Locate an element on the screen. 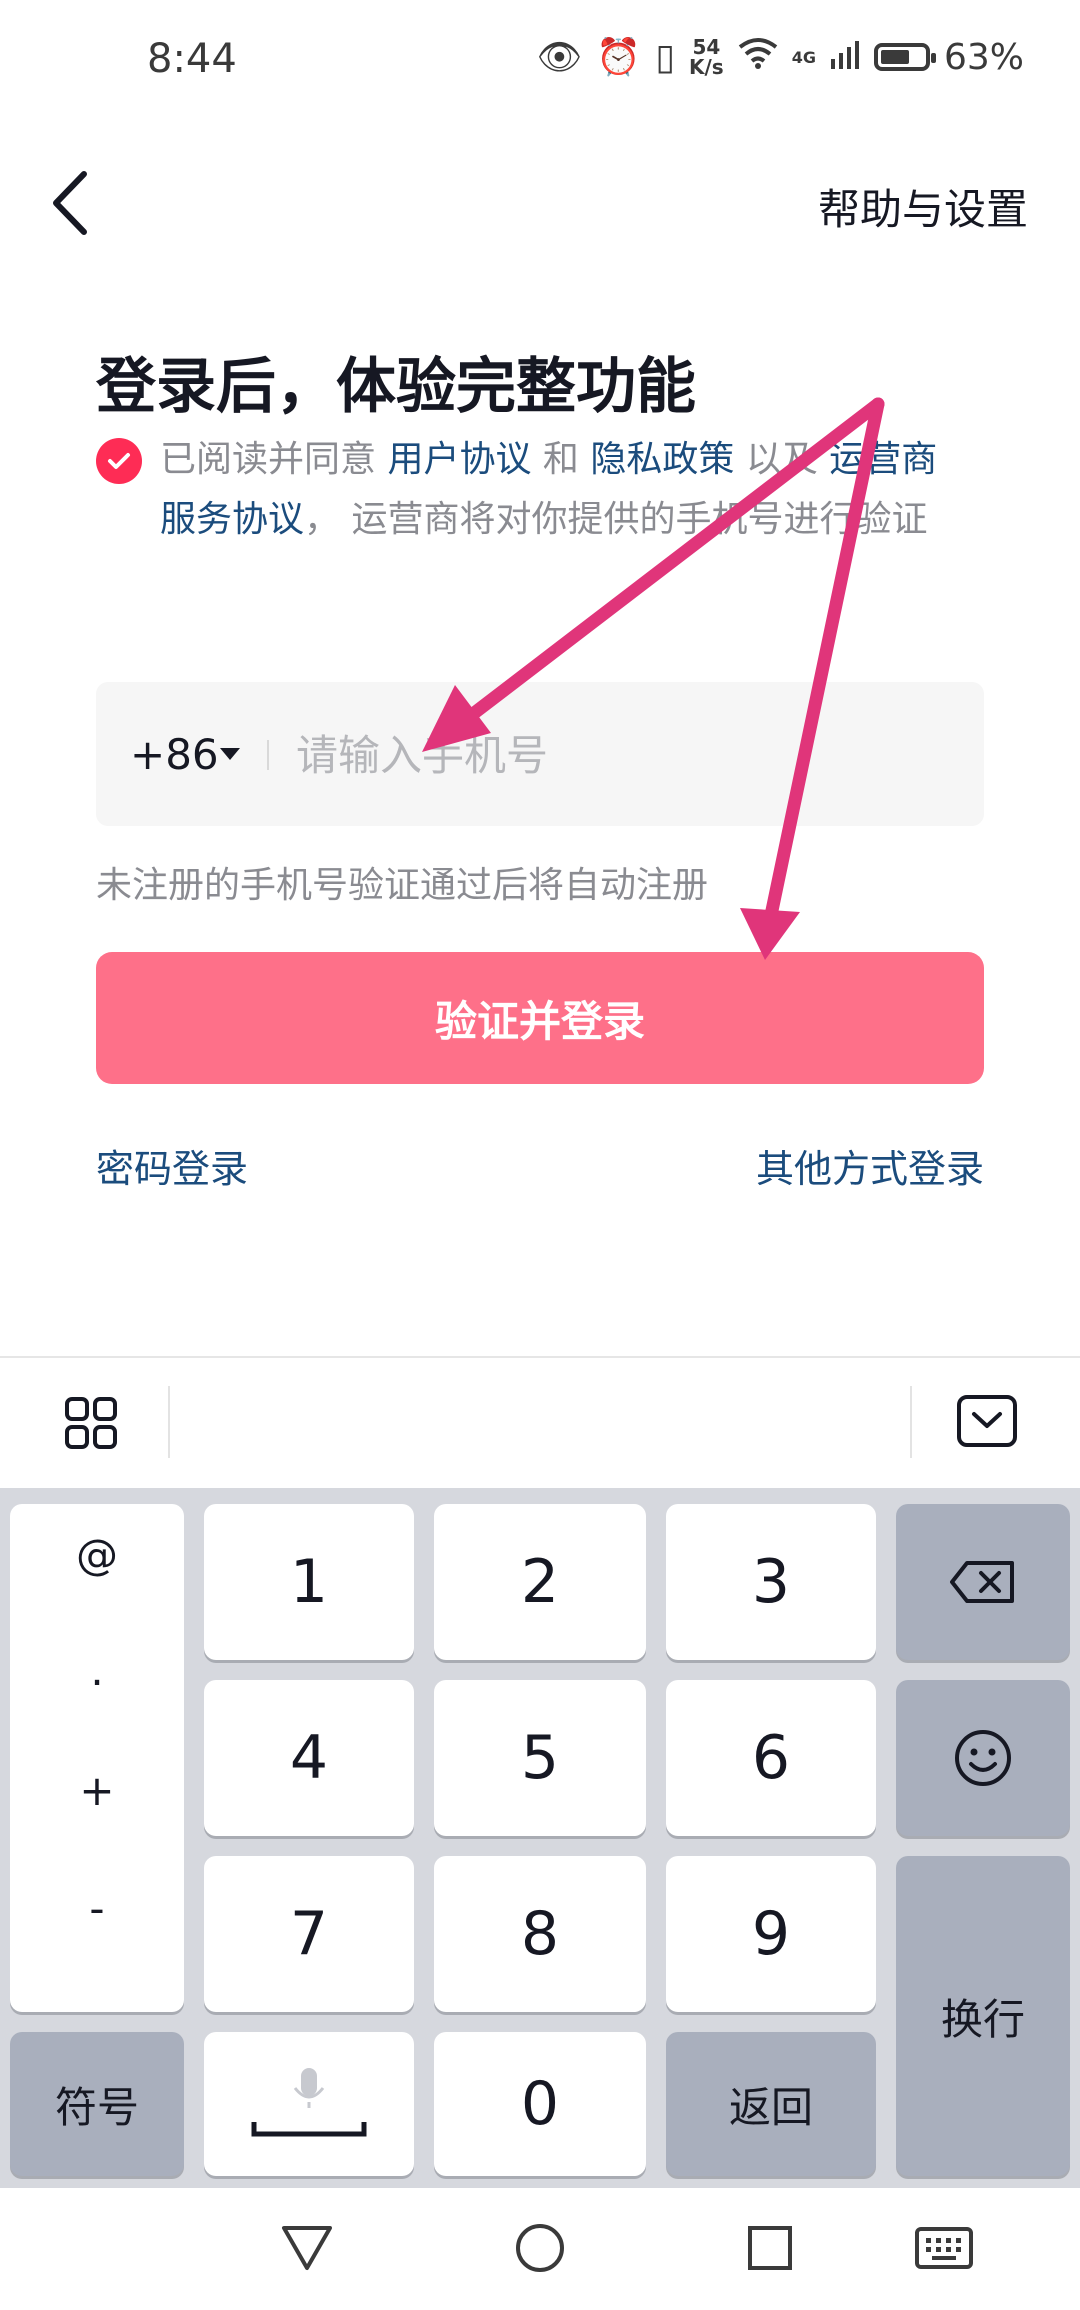 The height and width of the screenshot is (2310, 1080). grid-icon is located at coordinates (91, 1423).